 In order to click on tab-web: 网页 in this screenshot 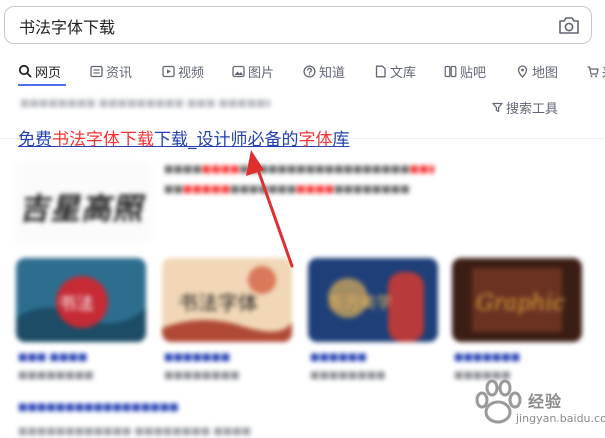, I will do `click(39, 71)`.